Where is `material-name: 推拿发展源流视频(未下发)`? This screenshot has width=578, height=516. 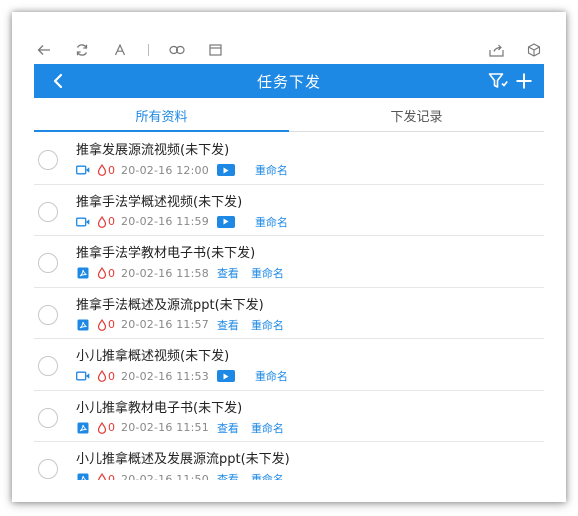 material-name: 推拿发展源流视频(未下发) is located at coordinates (153, 150).